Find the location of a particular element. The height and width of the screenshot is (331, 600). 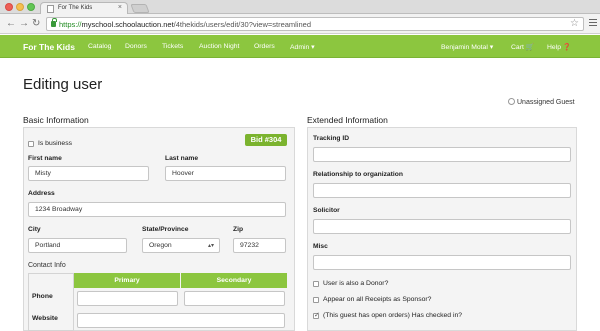

phone-primary-field is located at coordinates (127, 298).